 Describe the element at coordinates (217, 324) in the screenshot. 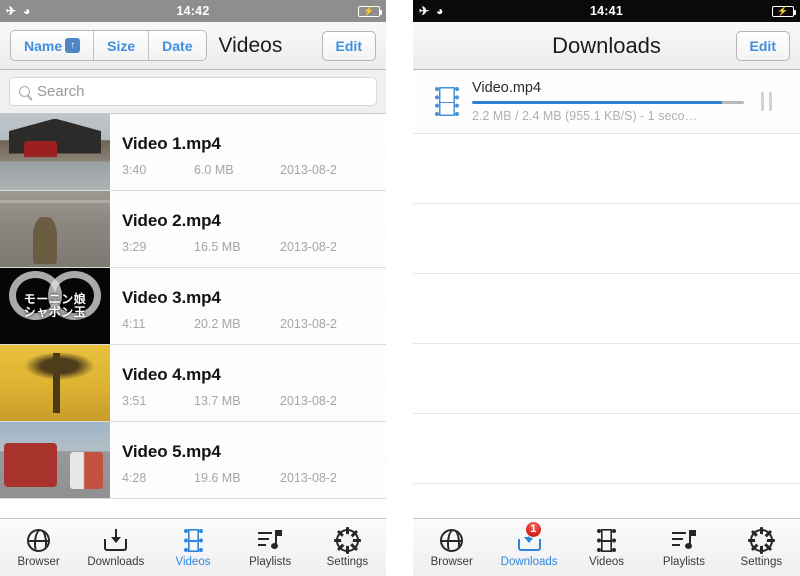

I see `video-size: 20.2 MB` at that location.